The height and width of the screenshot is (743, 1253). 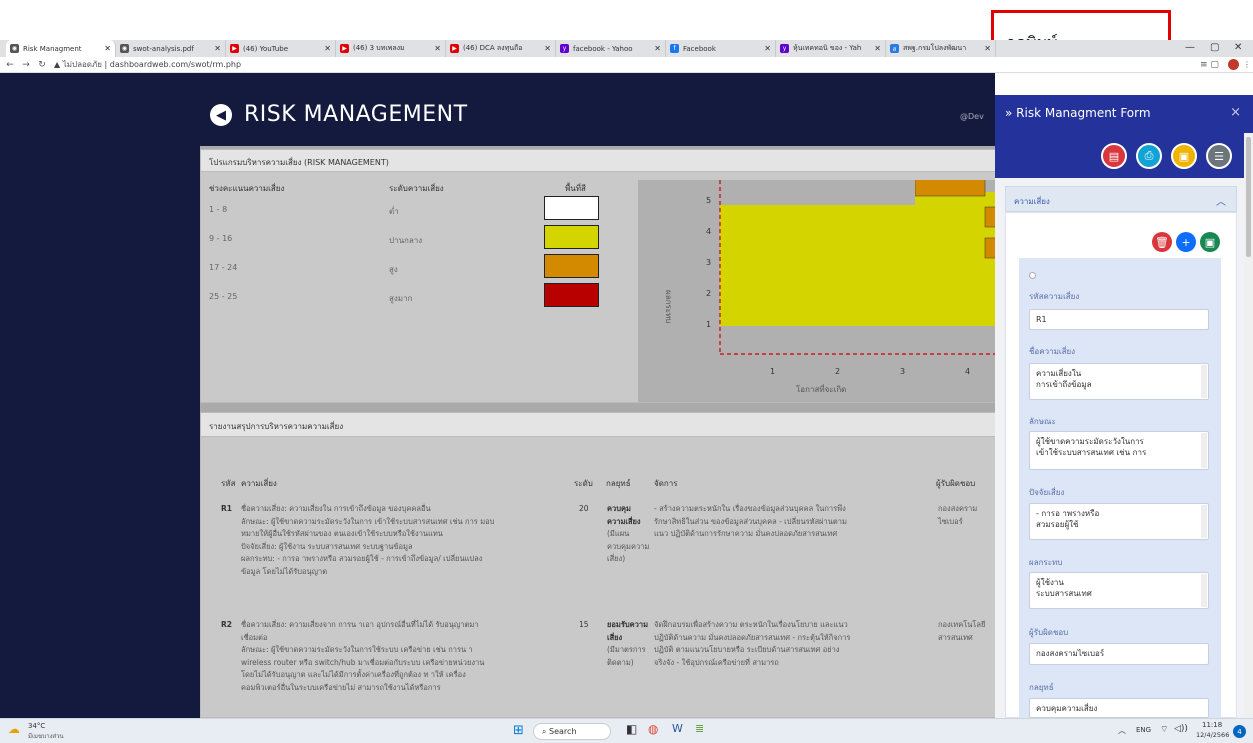 I want to click on browser-tab: ◉ Risk Managment ✕, so click(x=61, y=48).